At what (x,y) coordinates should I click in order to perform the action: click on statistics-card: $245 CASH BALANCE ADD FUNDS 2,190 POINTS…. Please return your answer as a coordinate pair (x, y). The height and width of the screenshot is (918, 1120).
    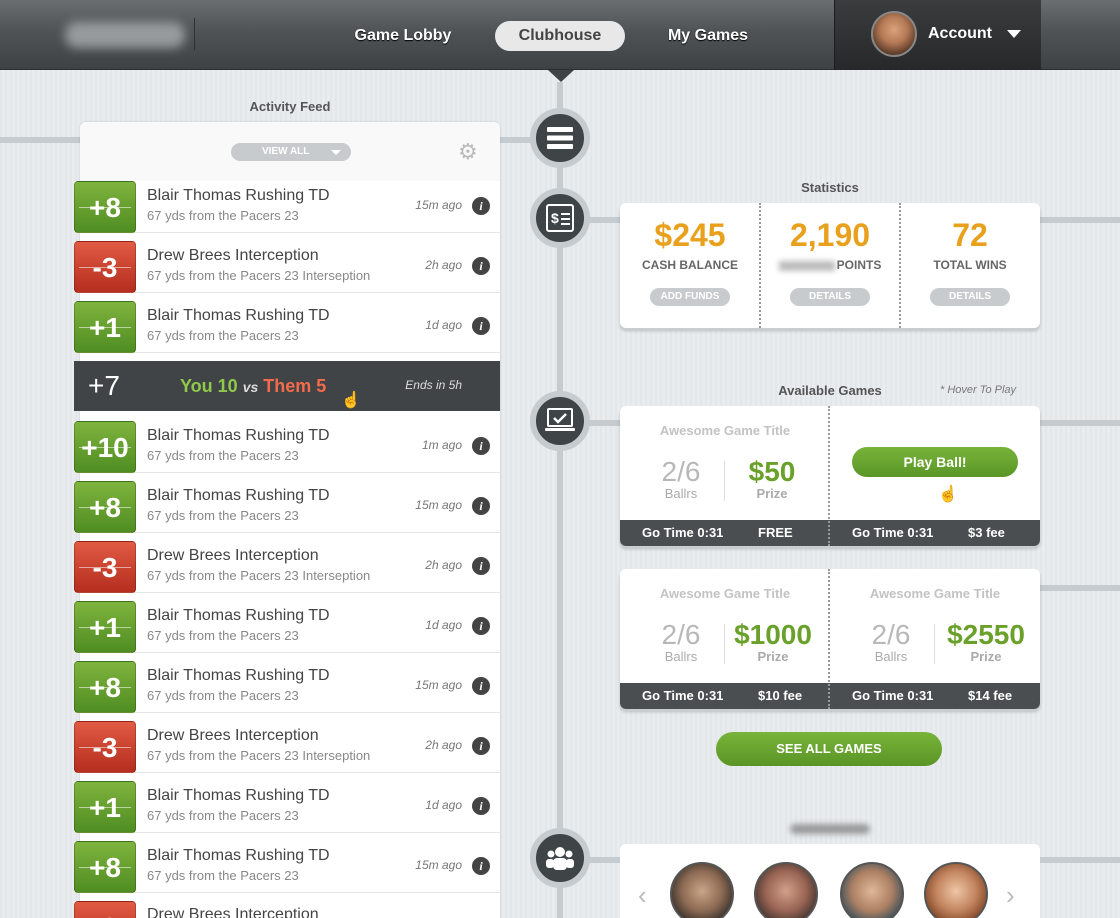
    Looking at the image, I should click on (830, 265).